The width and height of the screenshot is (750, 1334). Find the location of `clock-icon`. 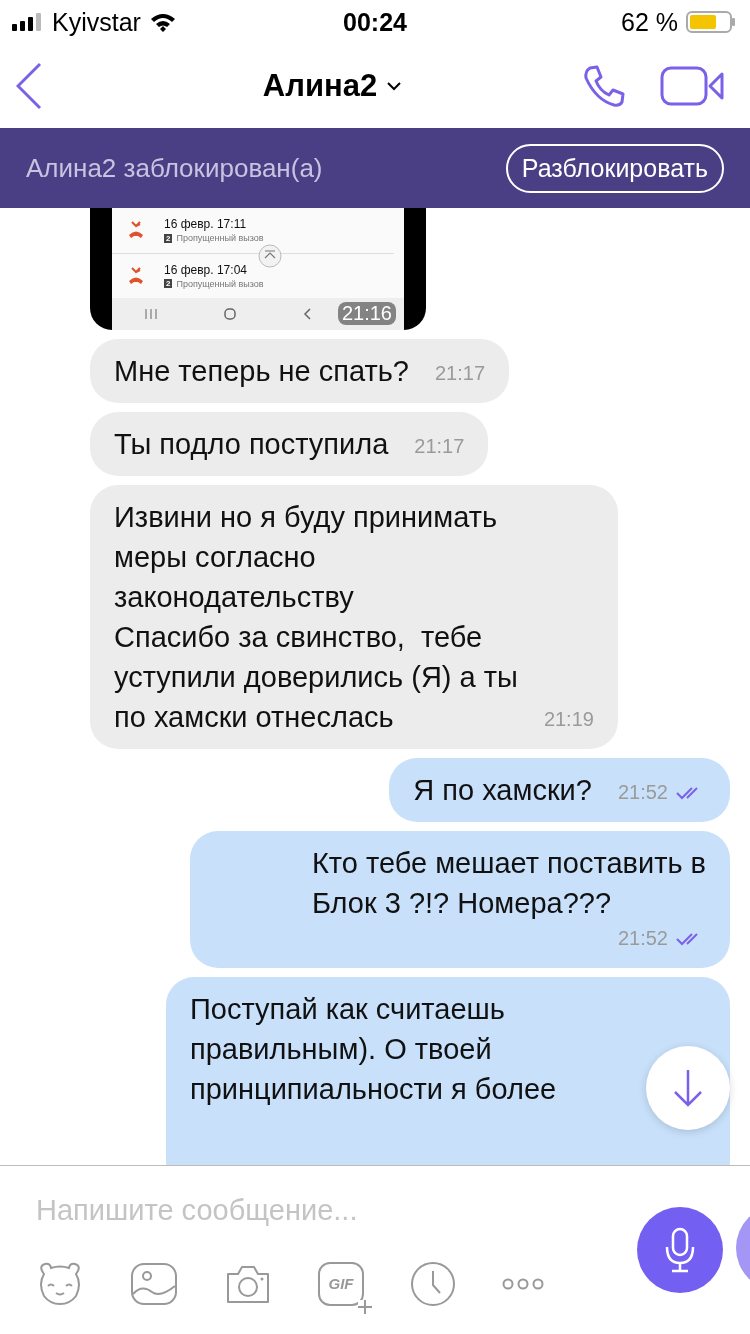

clock-icon is located at coordinates (433, 1283).